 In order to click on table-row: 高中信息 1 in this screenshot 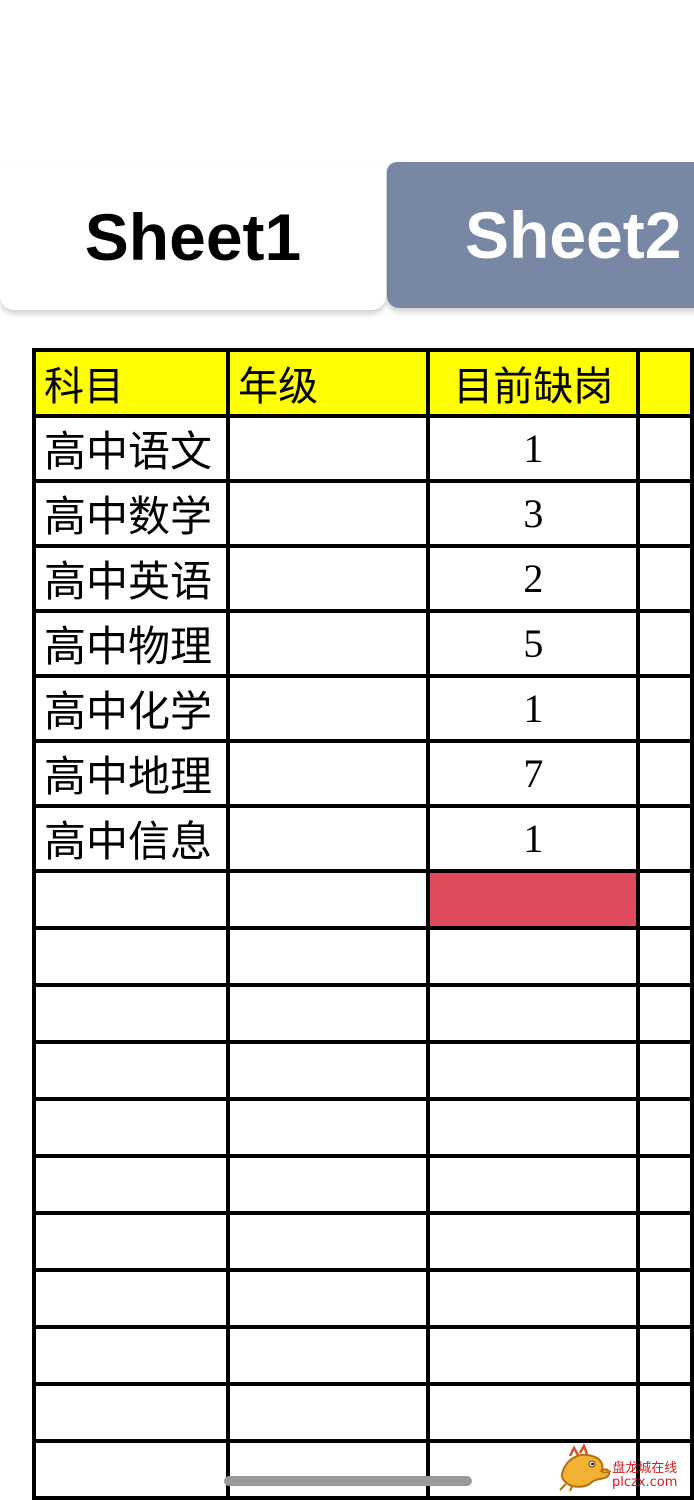, I will do `click(362, 838)`.